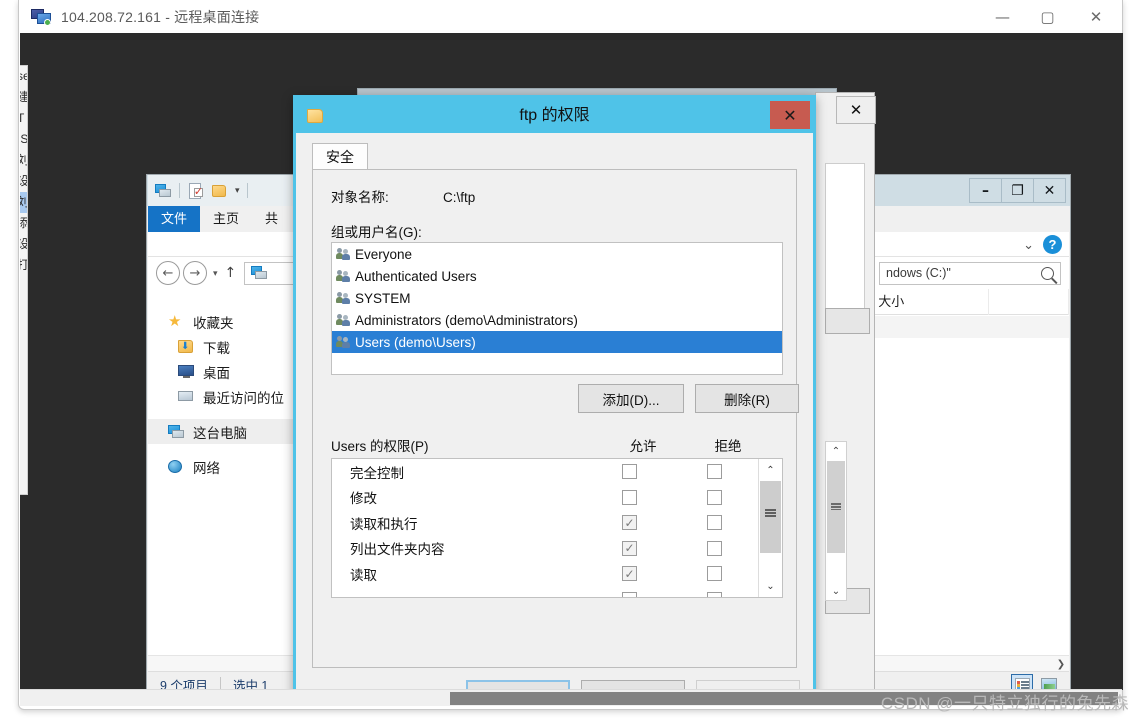 The height and width of the screenshot is (720, 1139). Describe the element at coordinates (220, 433) in the screenshot. I see `sidebar-item-label: 这台电脑` at that location.